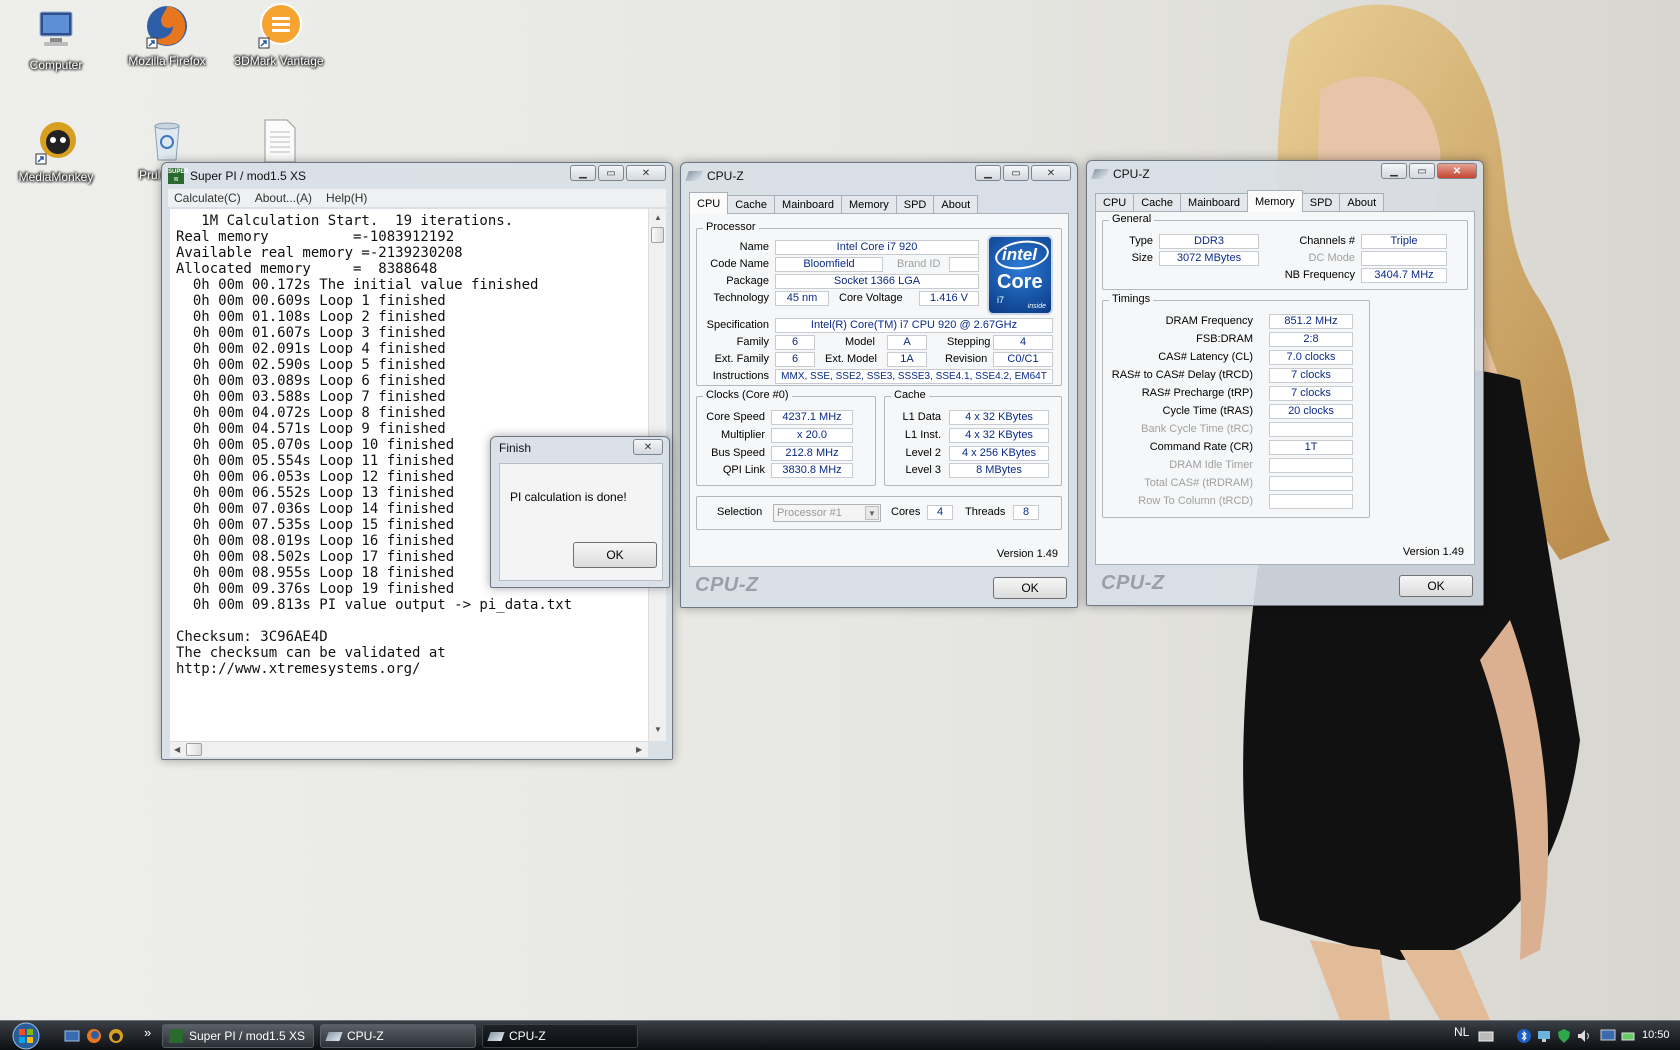  I want to click on console-line: 0h 00m 03.588s Loop 7 finished, so click(311, 397).